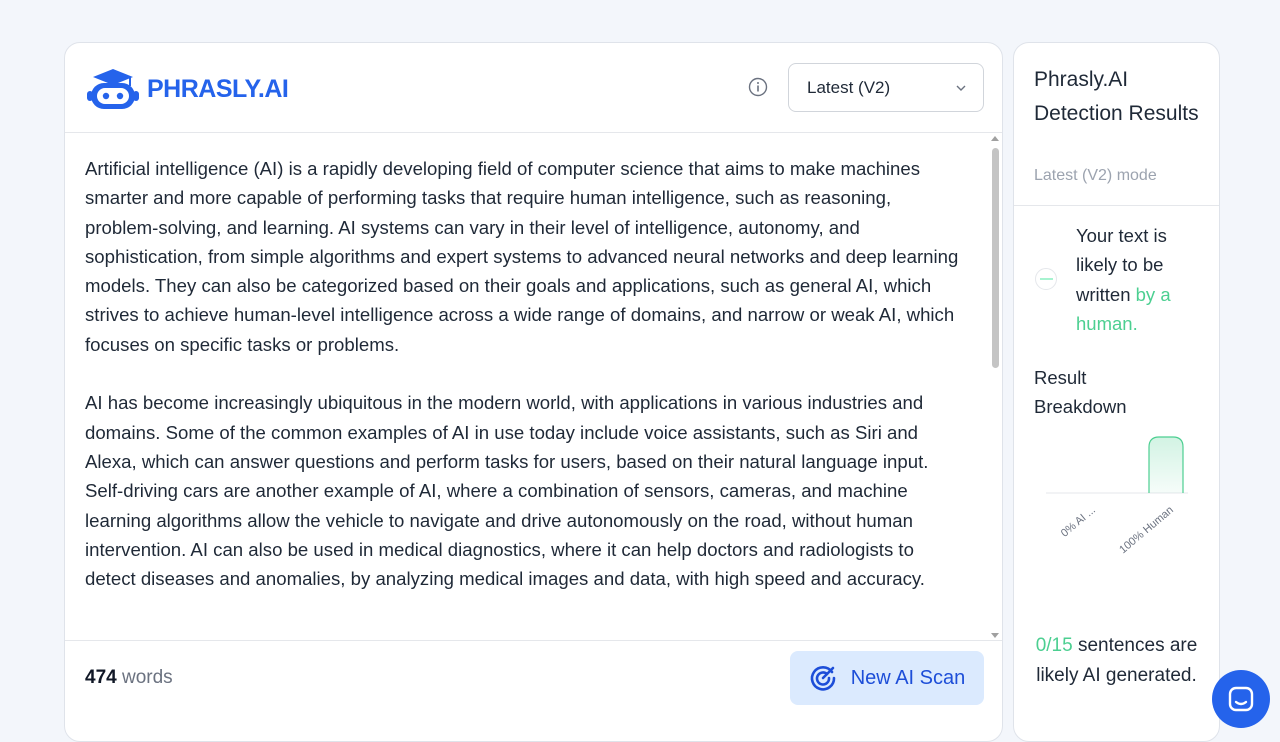 The image size is (1280, 742). I want to click on word-count: 474 words, so click(129, 678).